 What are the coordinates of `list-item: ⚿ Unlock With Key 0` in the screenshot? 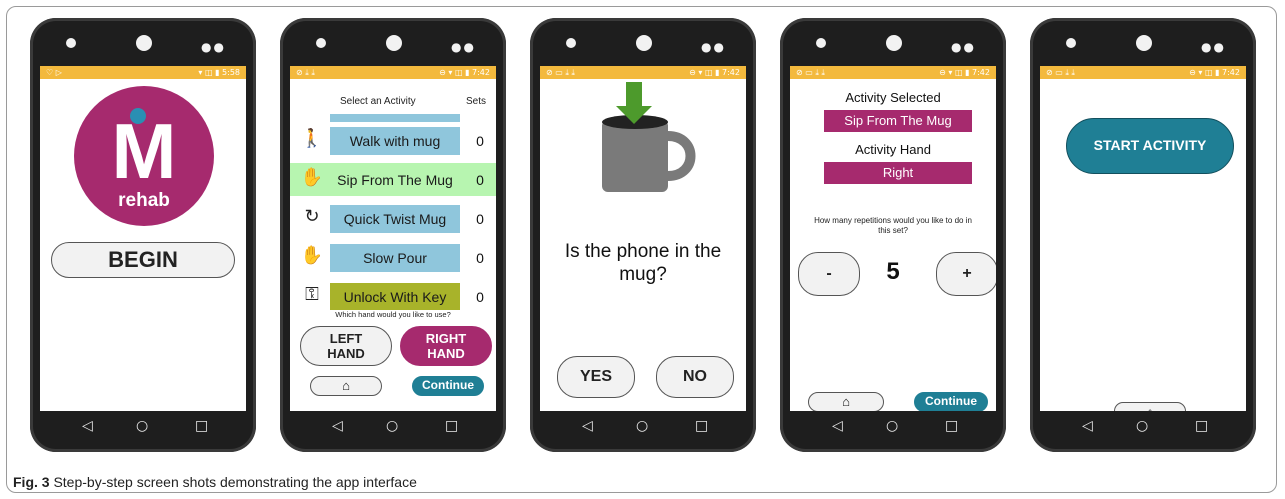 It's located at (393, 295).